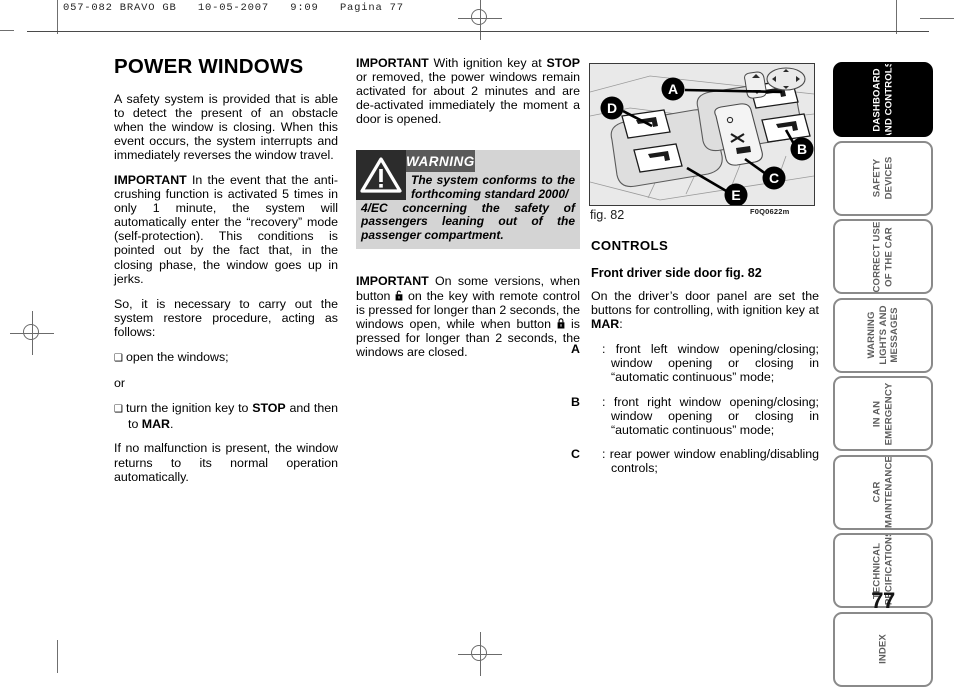  What do you see at coordinates (392, 281) in the screenshot?
I see `important-lead-3: IMPORTANT` at bounding box center [392, 281].